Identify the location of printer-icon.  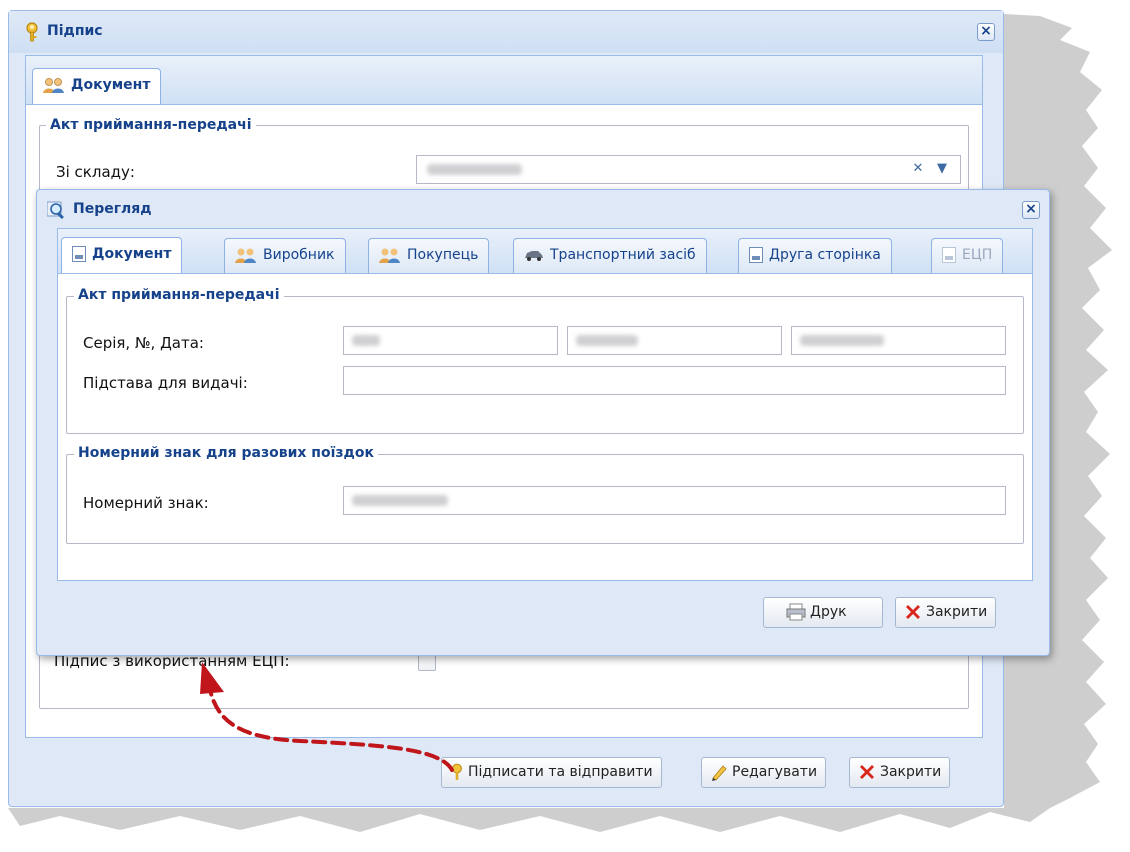
(796, 612).